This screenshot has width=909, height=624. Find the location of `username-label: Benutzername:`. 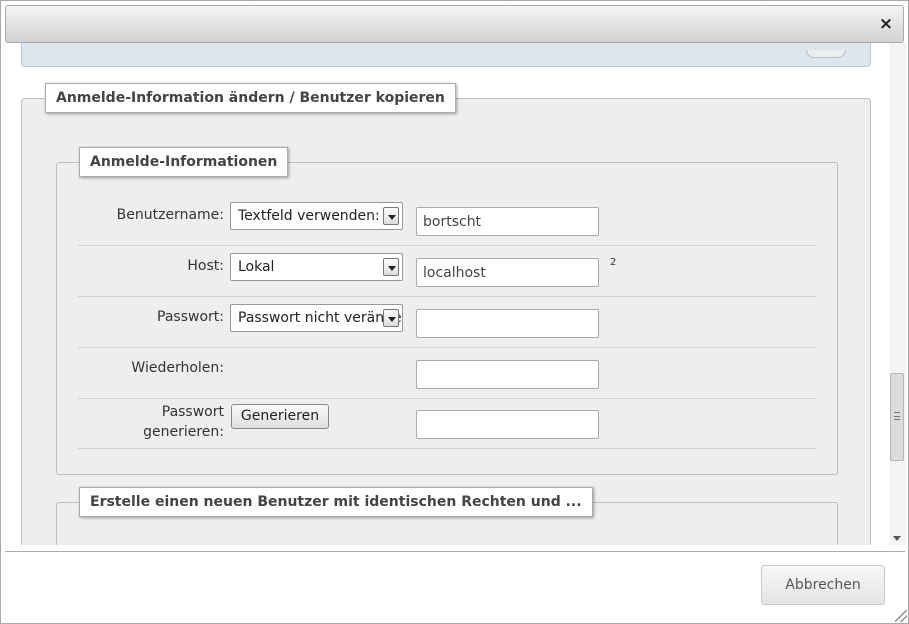

username-label: Benutzername: is located at coordinates (170, 215).